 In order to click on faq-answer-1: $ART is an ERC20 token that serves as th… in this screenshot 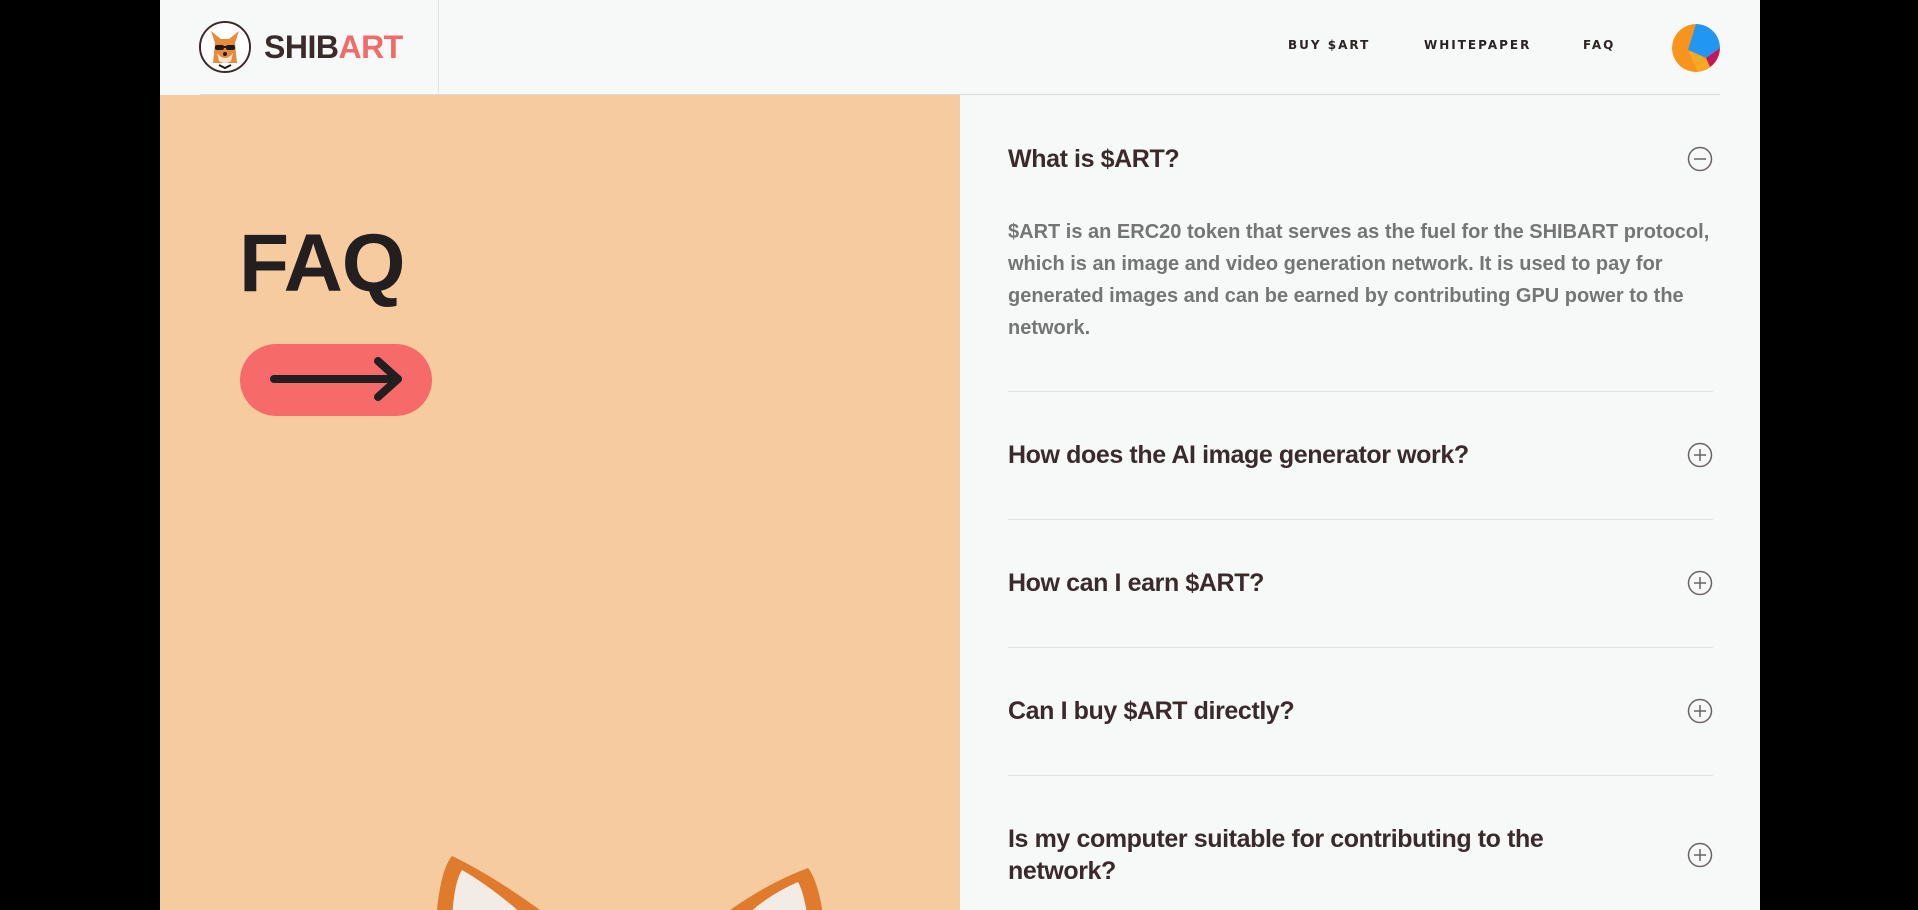, I will do `click(1359, 280)`.